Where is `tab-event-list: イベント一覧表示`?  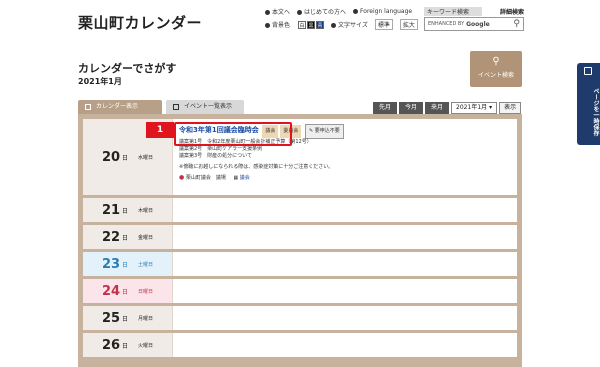
tab-event-list: イベント一覧表示 is located at coordinates (205, 107).